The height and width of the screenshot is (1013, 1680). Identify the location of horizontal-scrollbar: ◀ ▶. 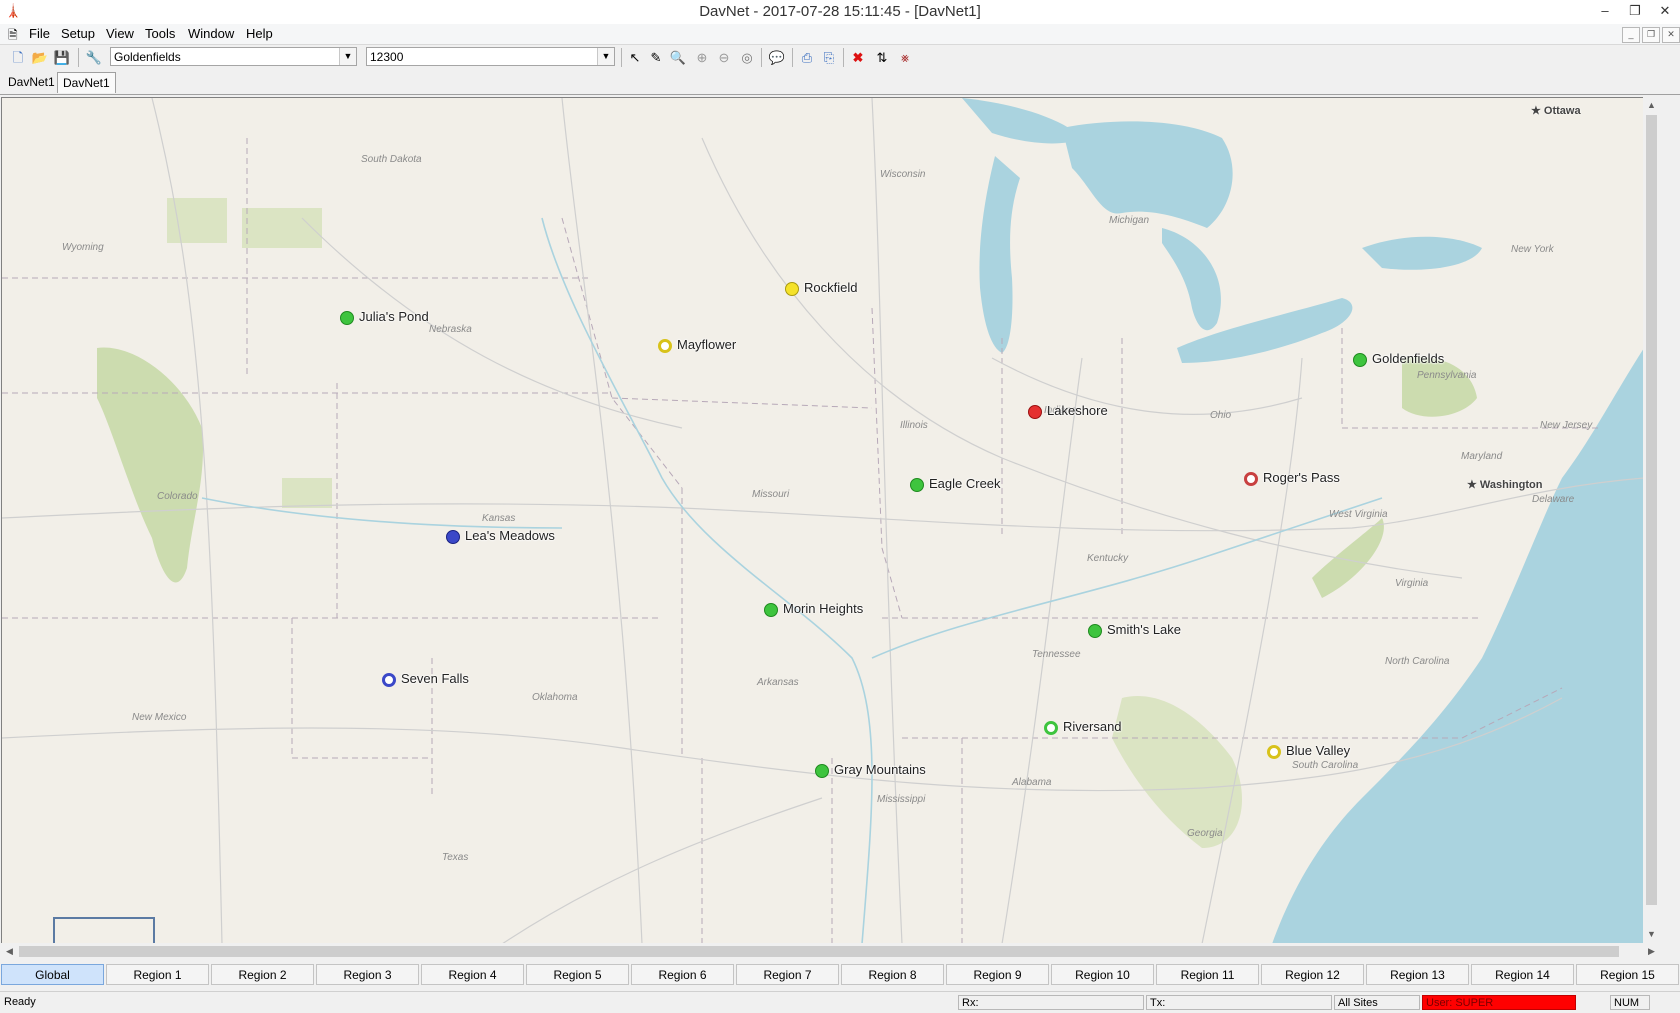
(830, 951).